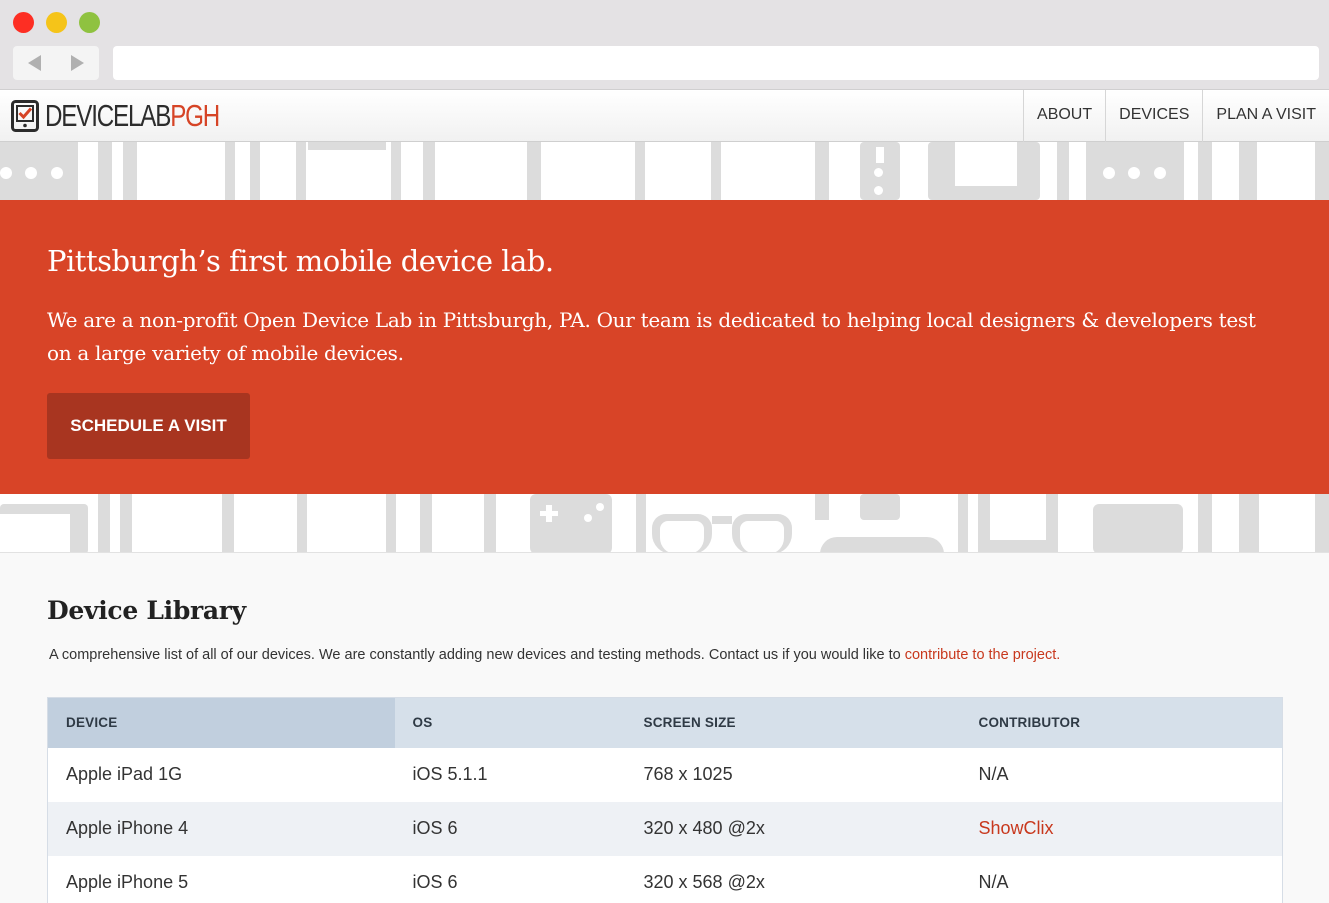  Describe the element at coordinates (983, 655) in the screenshot. I see `contribute-link: contribute to the project.` at that location.